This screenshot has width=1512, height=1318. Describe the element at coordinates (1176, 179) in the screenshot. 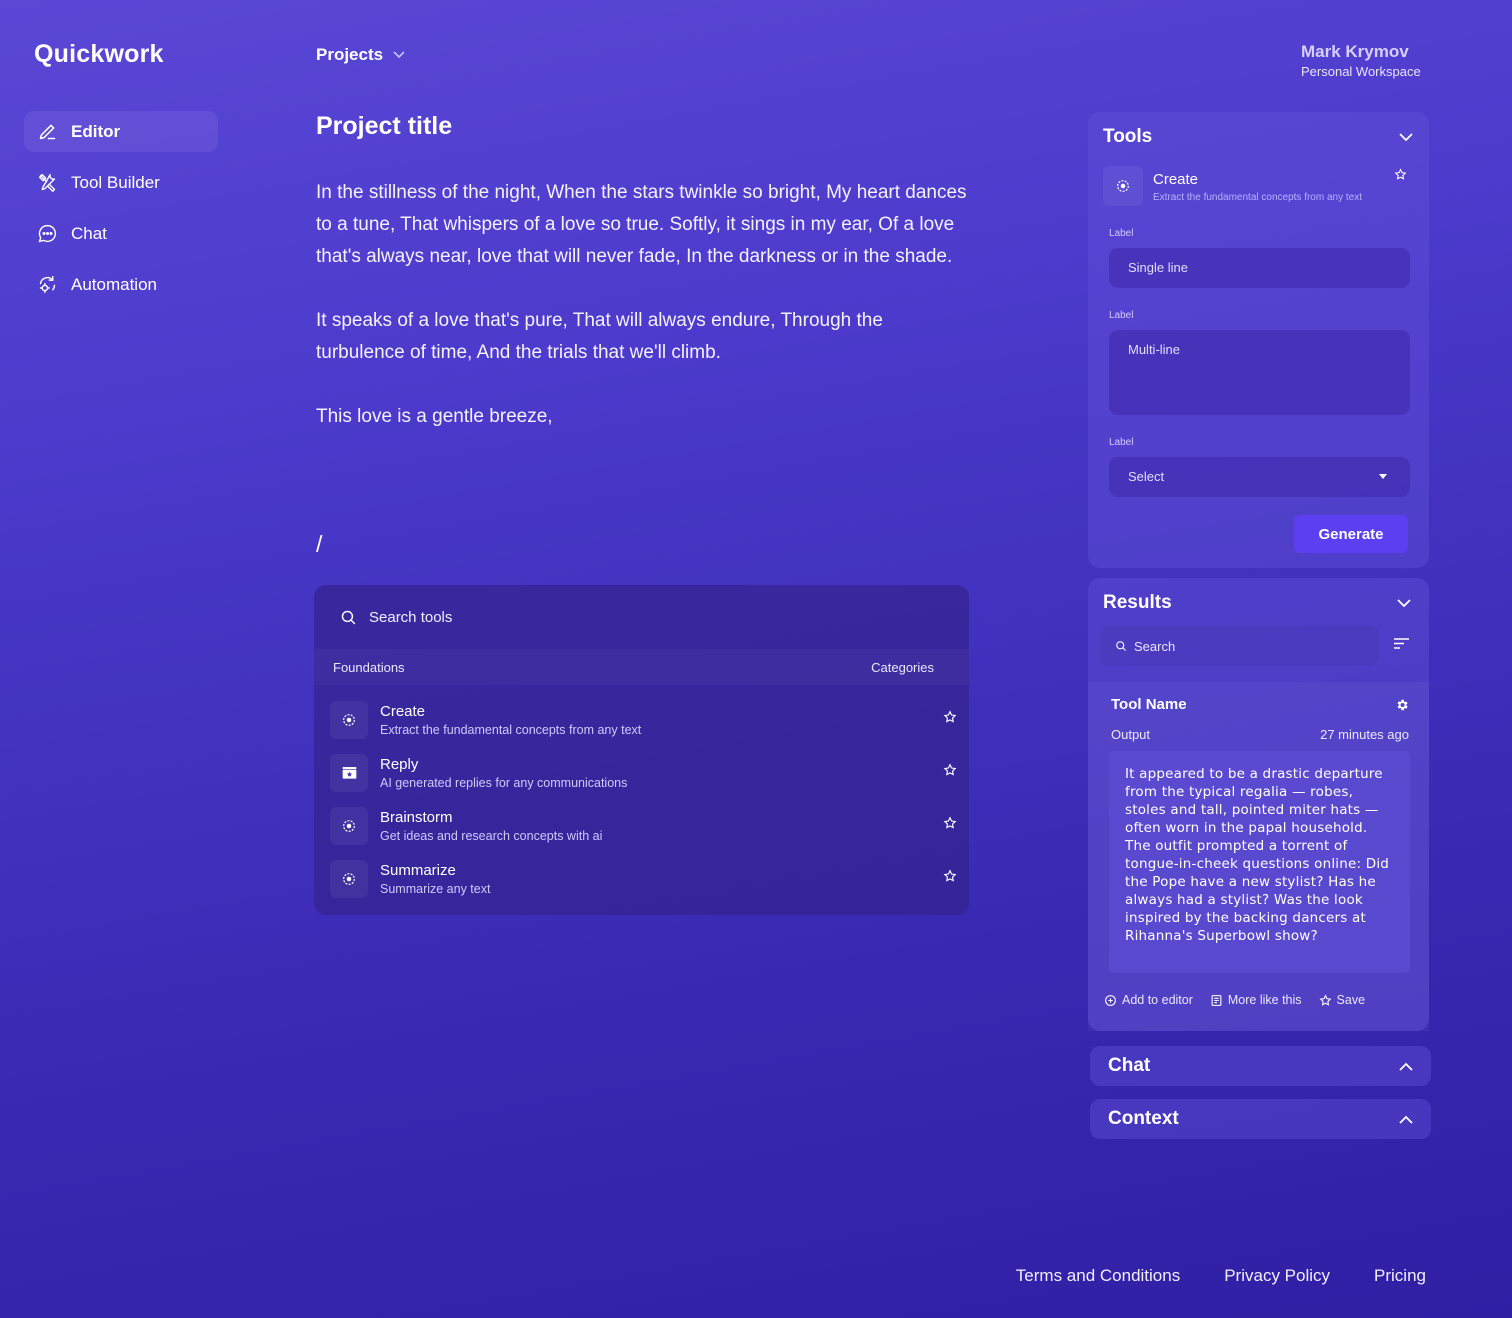

I see `selected-tool-title: Create` at that location.